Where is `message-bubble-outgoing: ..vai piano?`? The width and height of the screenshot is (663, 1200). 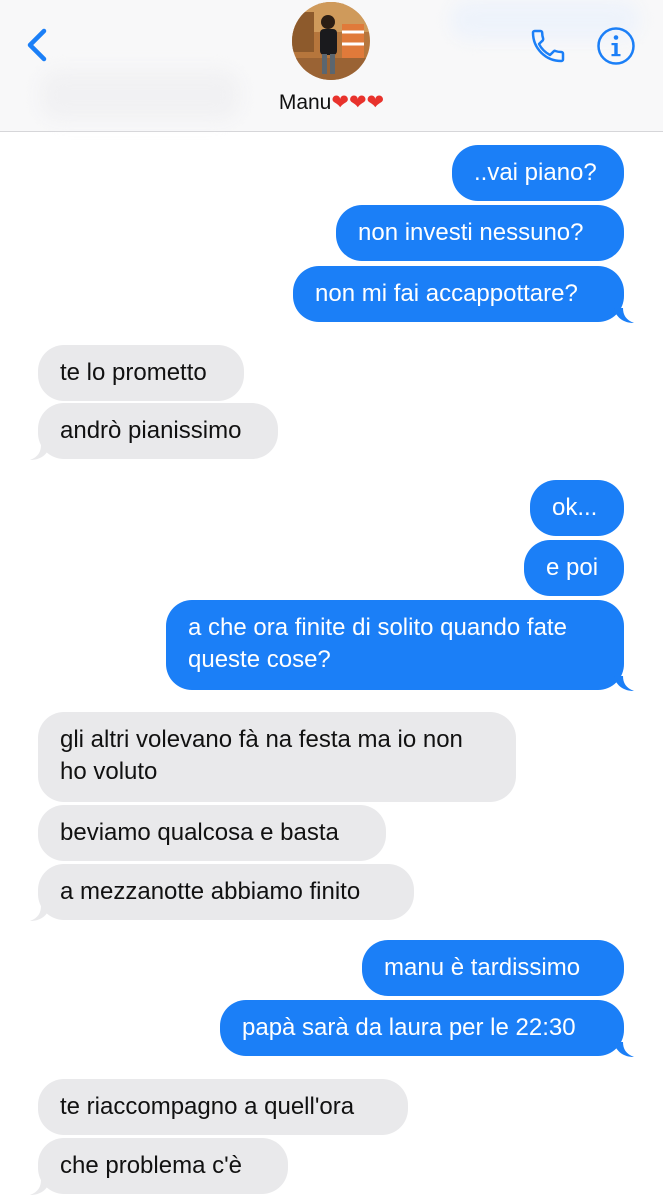 message-bubble-outgoing: ..vai piano? is located at coordinates (538, 173).